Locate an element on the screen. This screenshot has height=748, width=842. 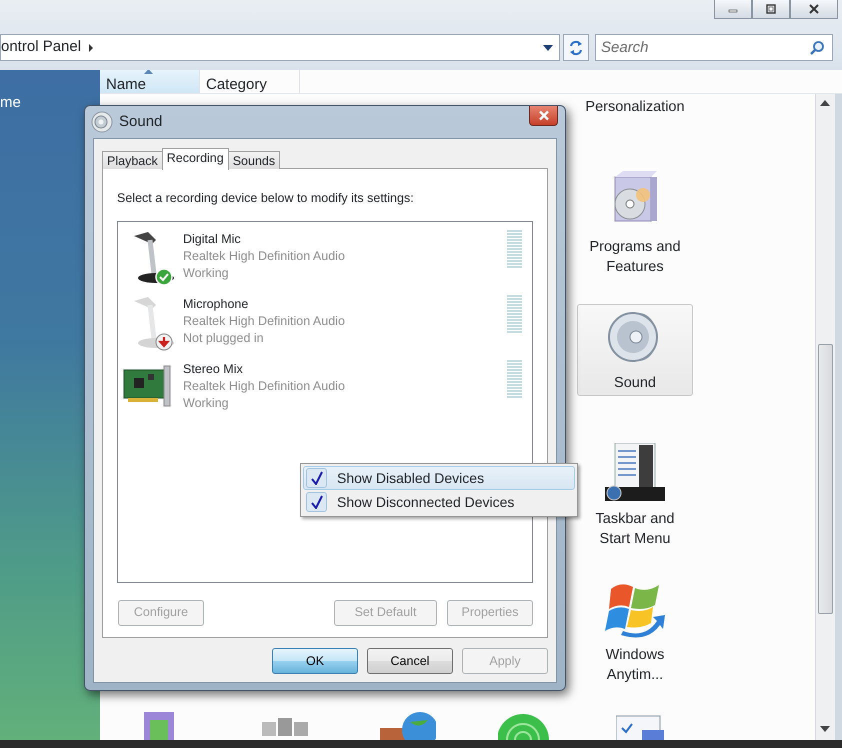
device-status: Not plugged in is located at coordinates (224, 338).